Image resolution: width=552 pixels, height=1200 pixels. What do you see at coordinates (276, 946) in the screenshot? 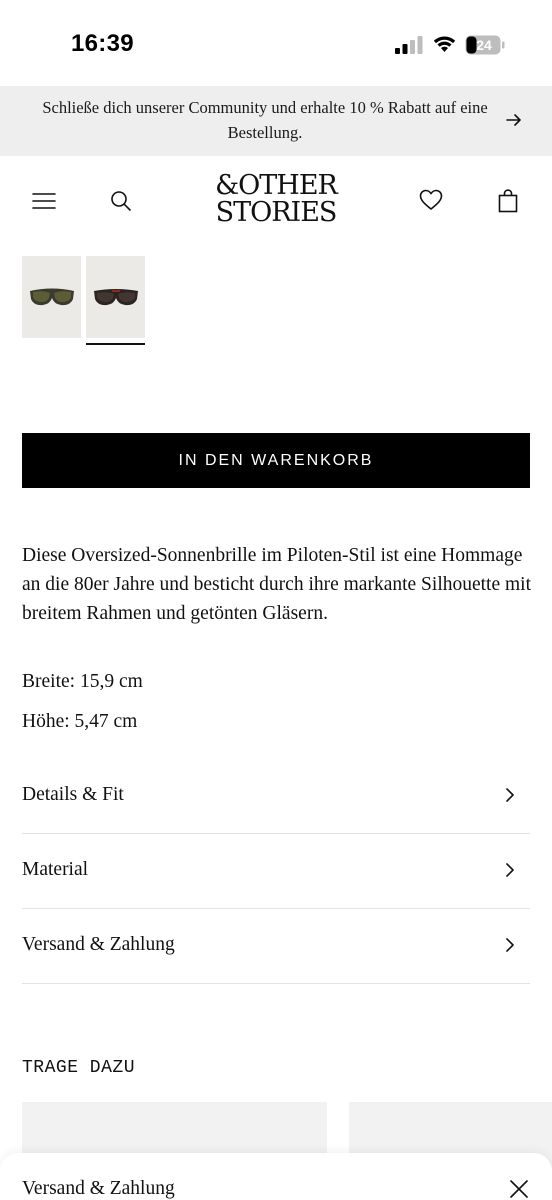
I see `accordion-shipping-payment: Versand & Zahlung` at bounding box center [276, 946].